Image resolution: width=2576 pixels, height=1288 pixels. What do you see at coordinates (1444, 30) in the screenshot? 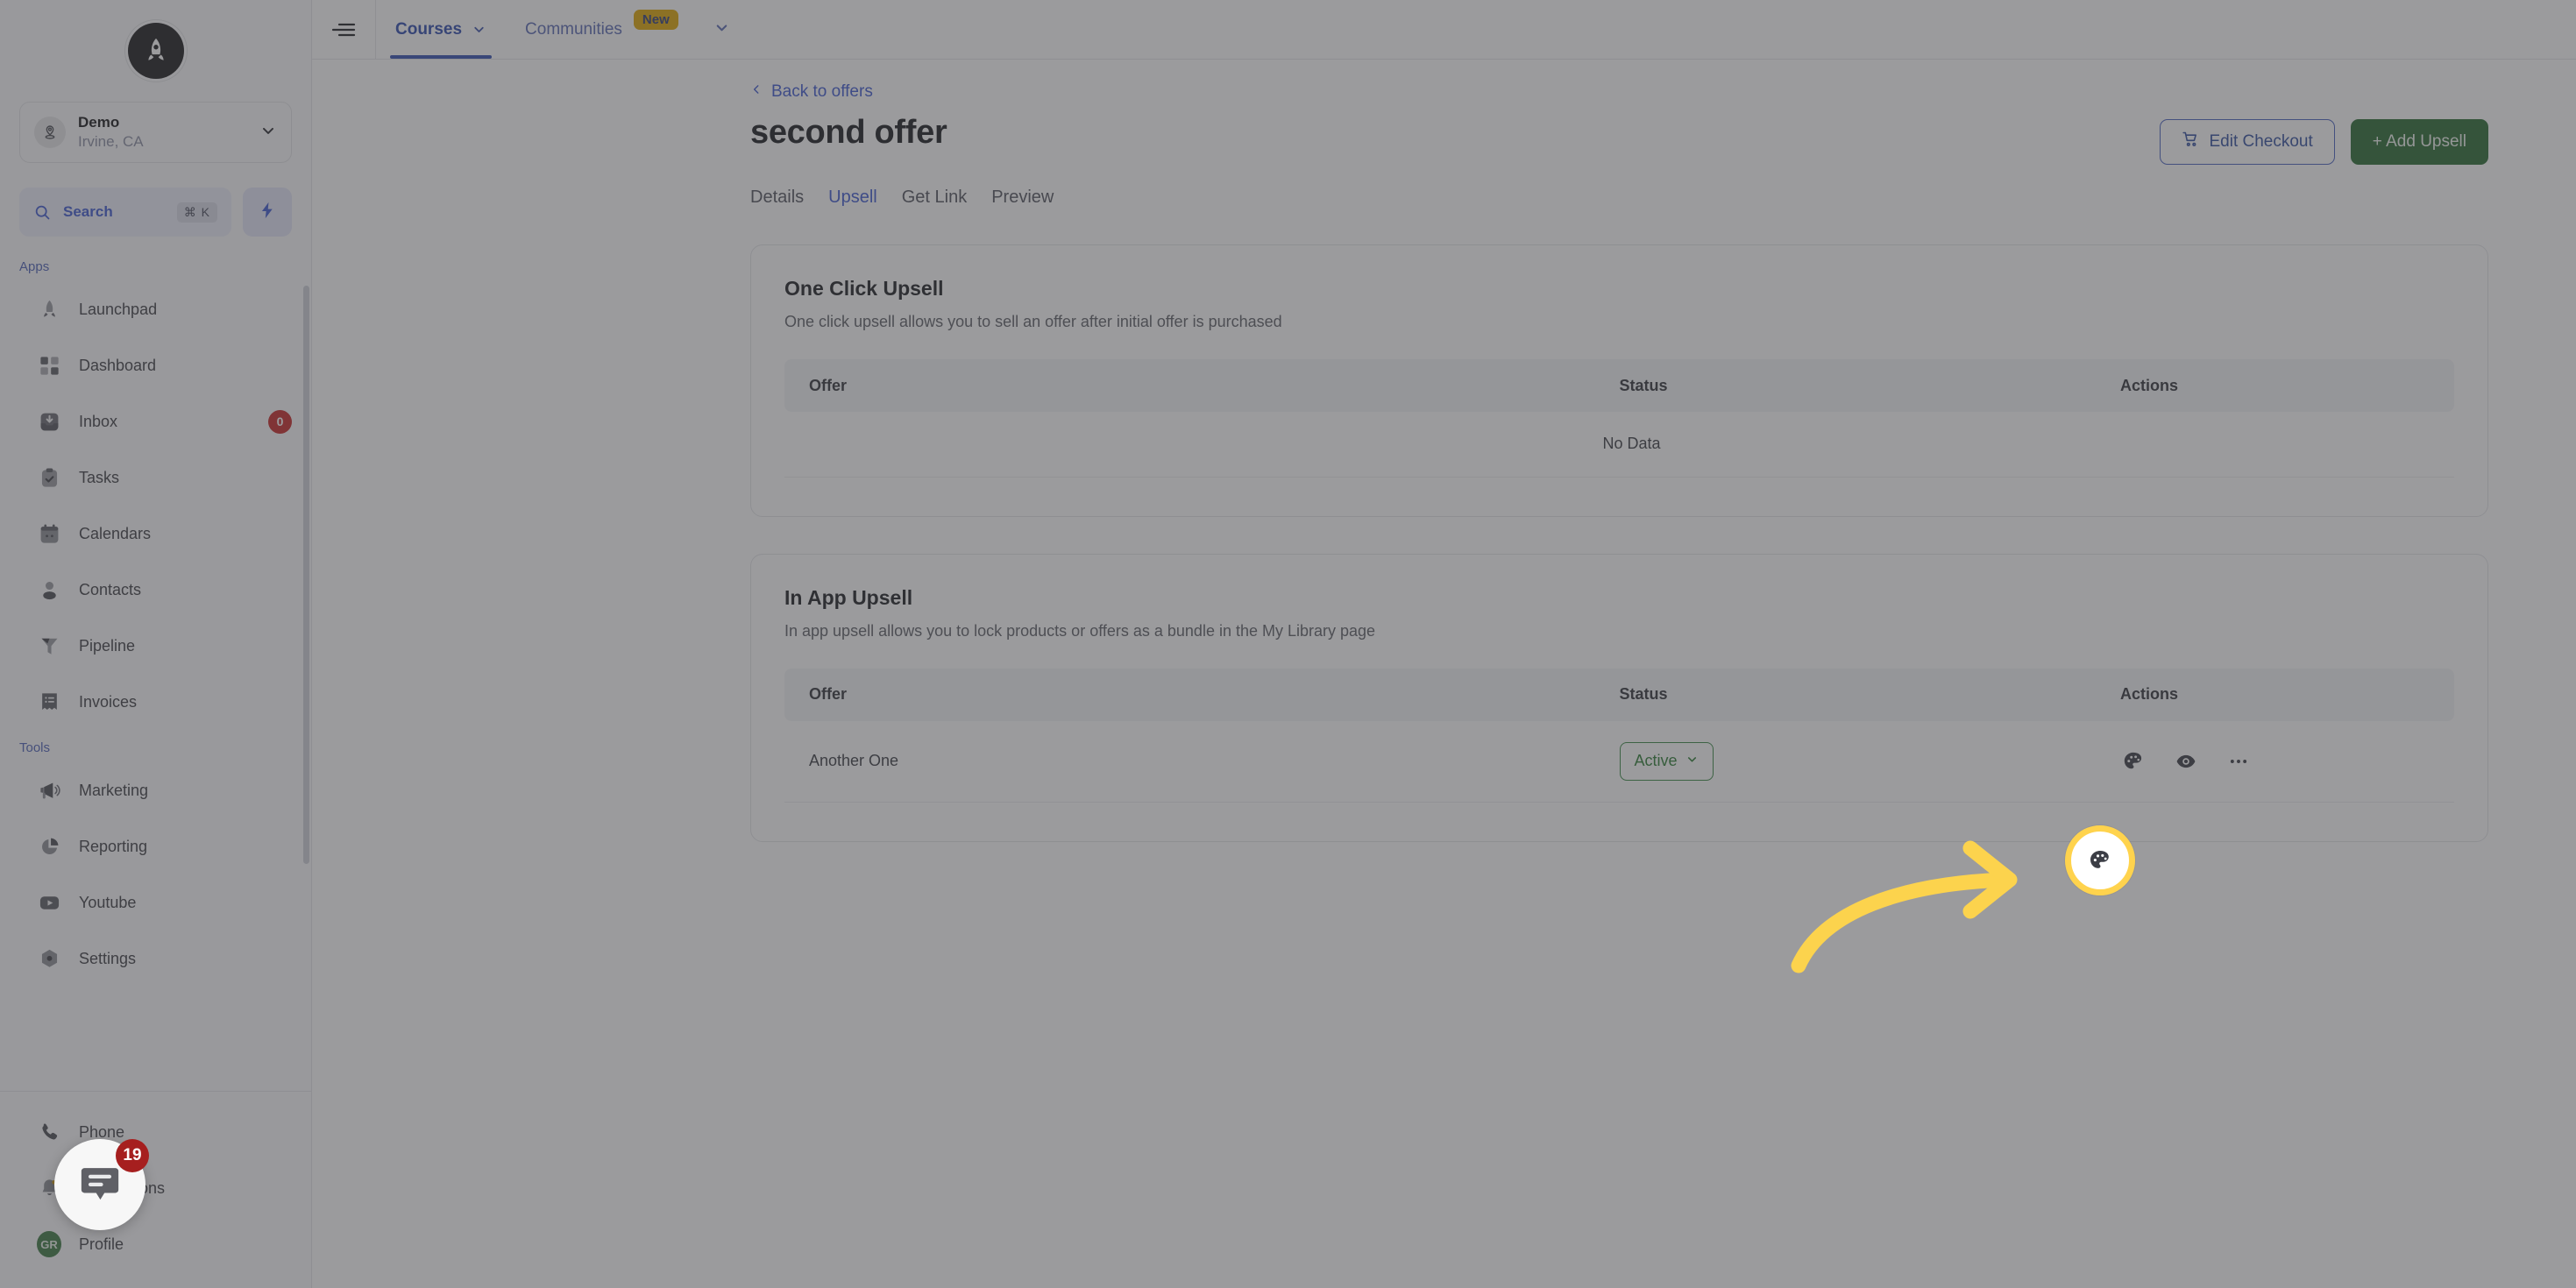
I see `topbar: Courses Communities New` at bounding box center [1444, 30].